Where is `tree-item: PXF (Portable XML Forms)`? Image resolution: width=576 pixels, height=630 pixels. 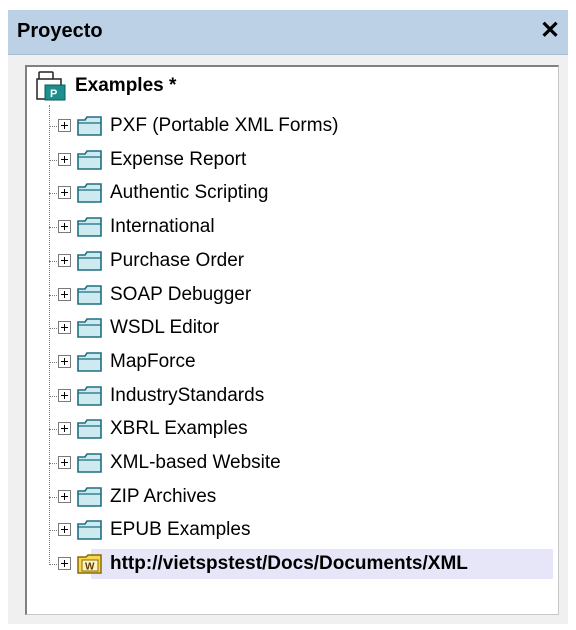
tree-item: PXF (Portable XML Forms) is located at coordinates (287, 126).